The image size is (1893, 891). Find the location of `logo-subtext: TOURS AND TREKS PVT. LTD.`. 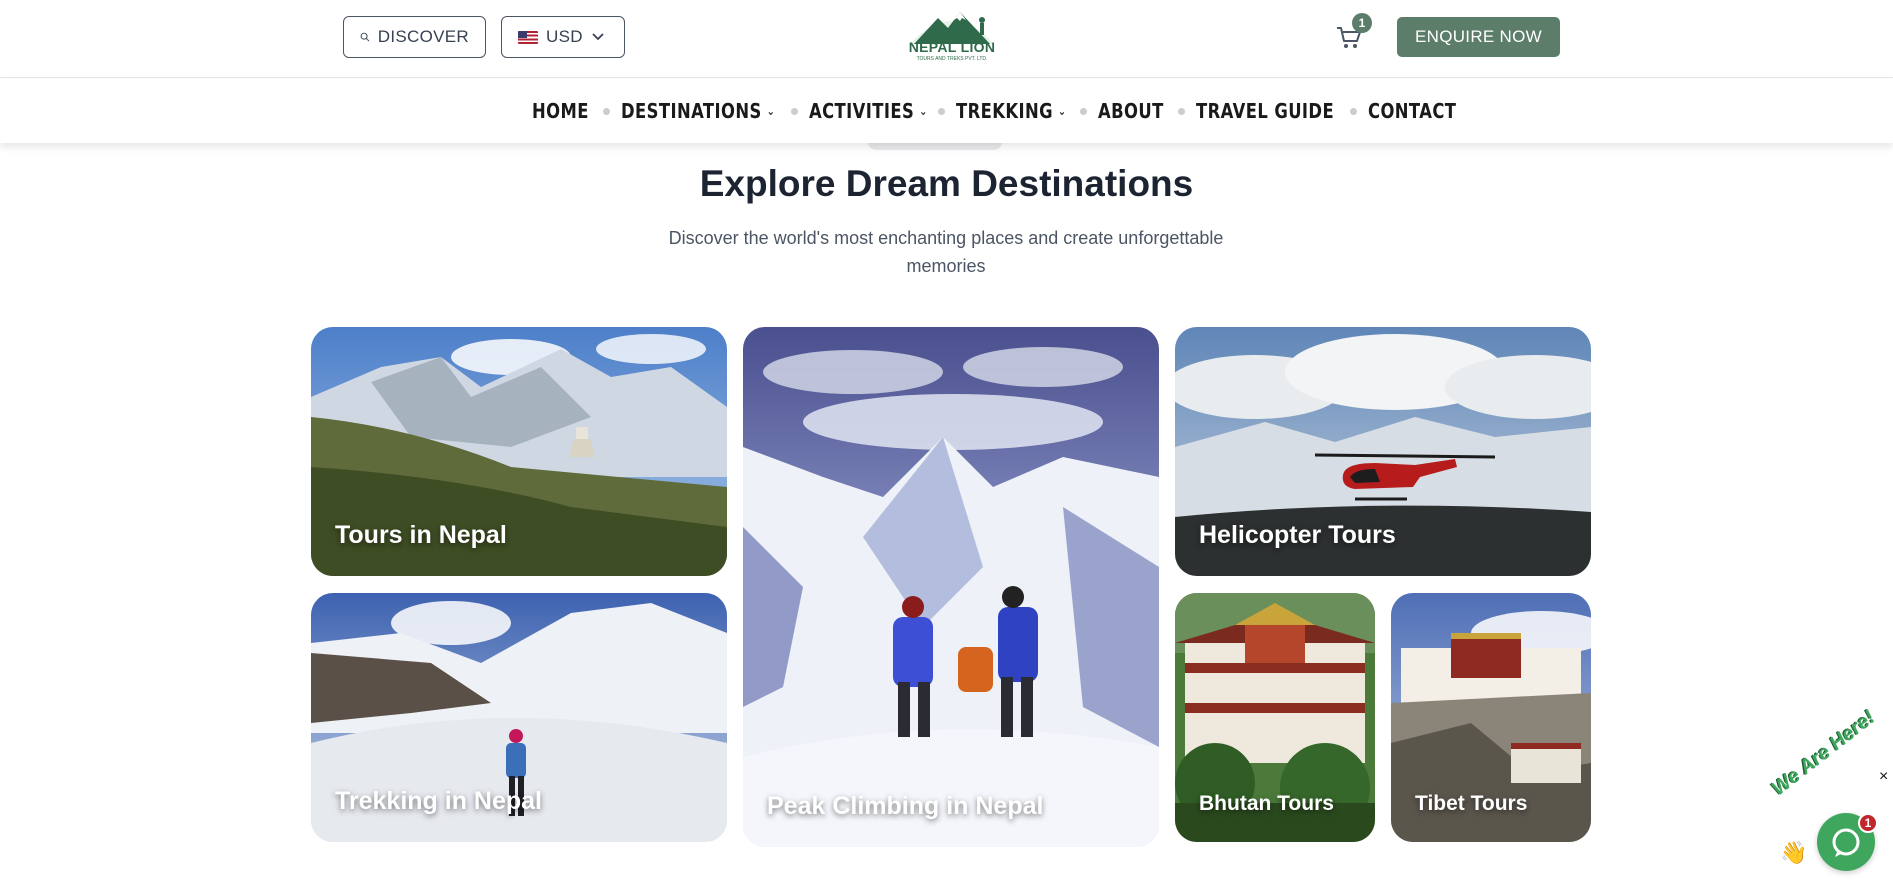

logo-subtext: TOURS AND TREKS PVT. LTD. is located at coordinates (952, 59).